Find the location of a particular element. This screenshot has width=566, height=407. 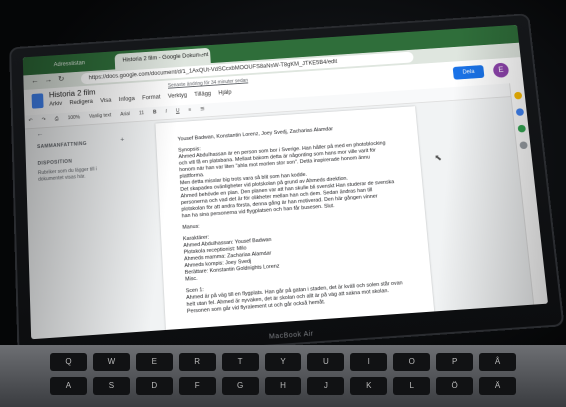

key: H is located at coordinates (283, 386).